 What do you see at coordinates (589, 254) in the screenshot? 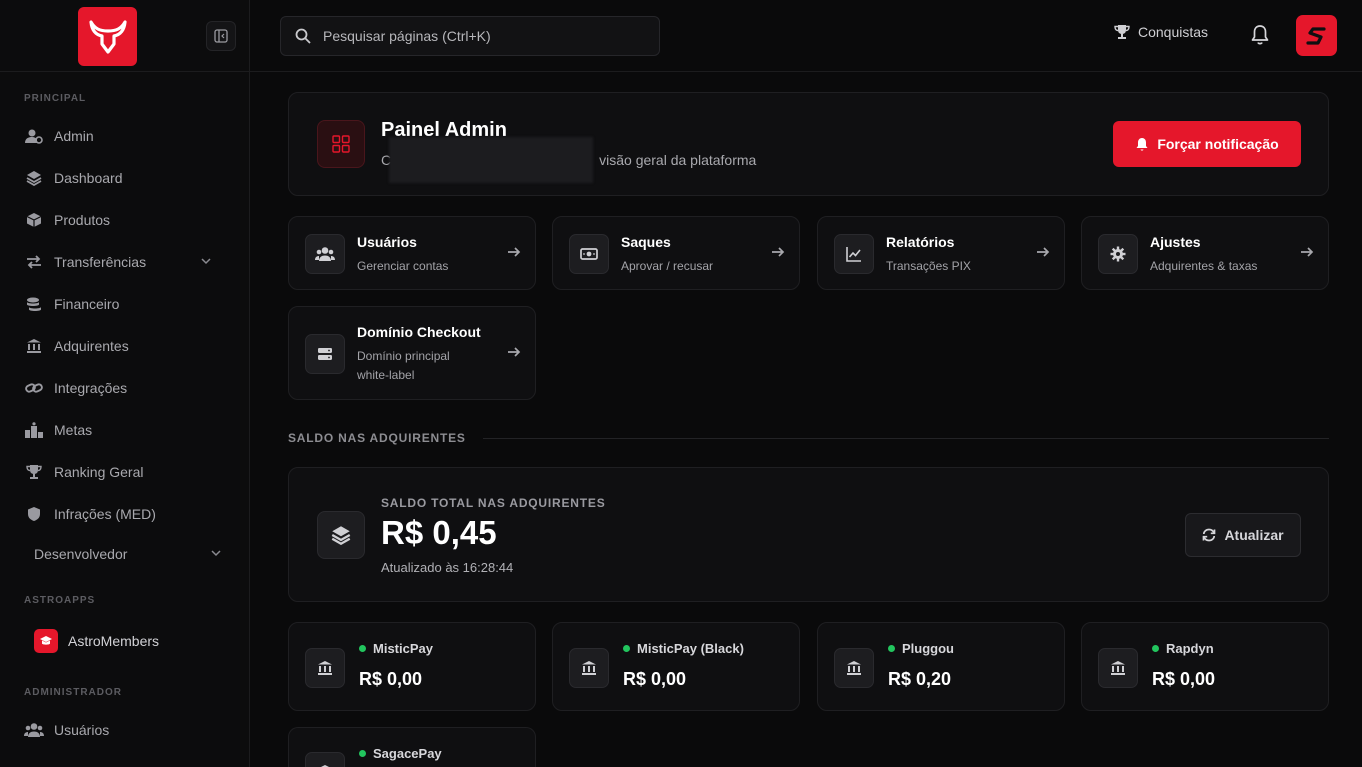
I see `money-icon` at bounding box center [589, 254].